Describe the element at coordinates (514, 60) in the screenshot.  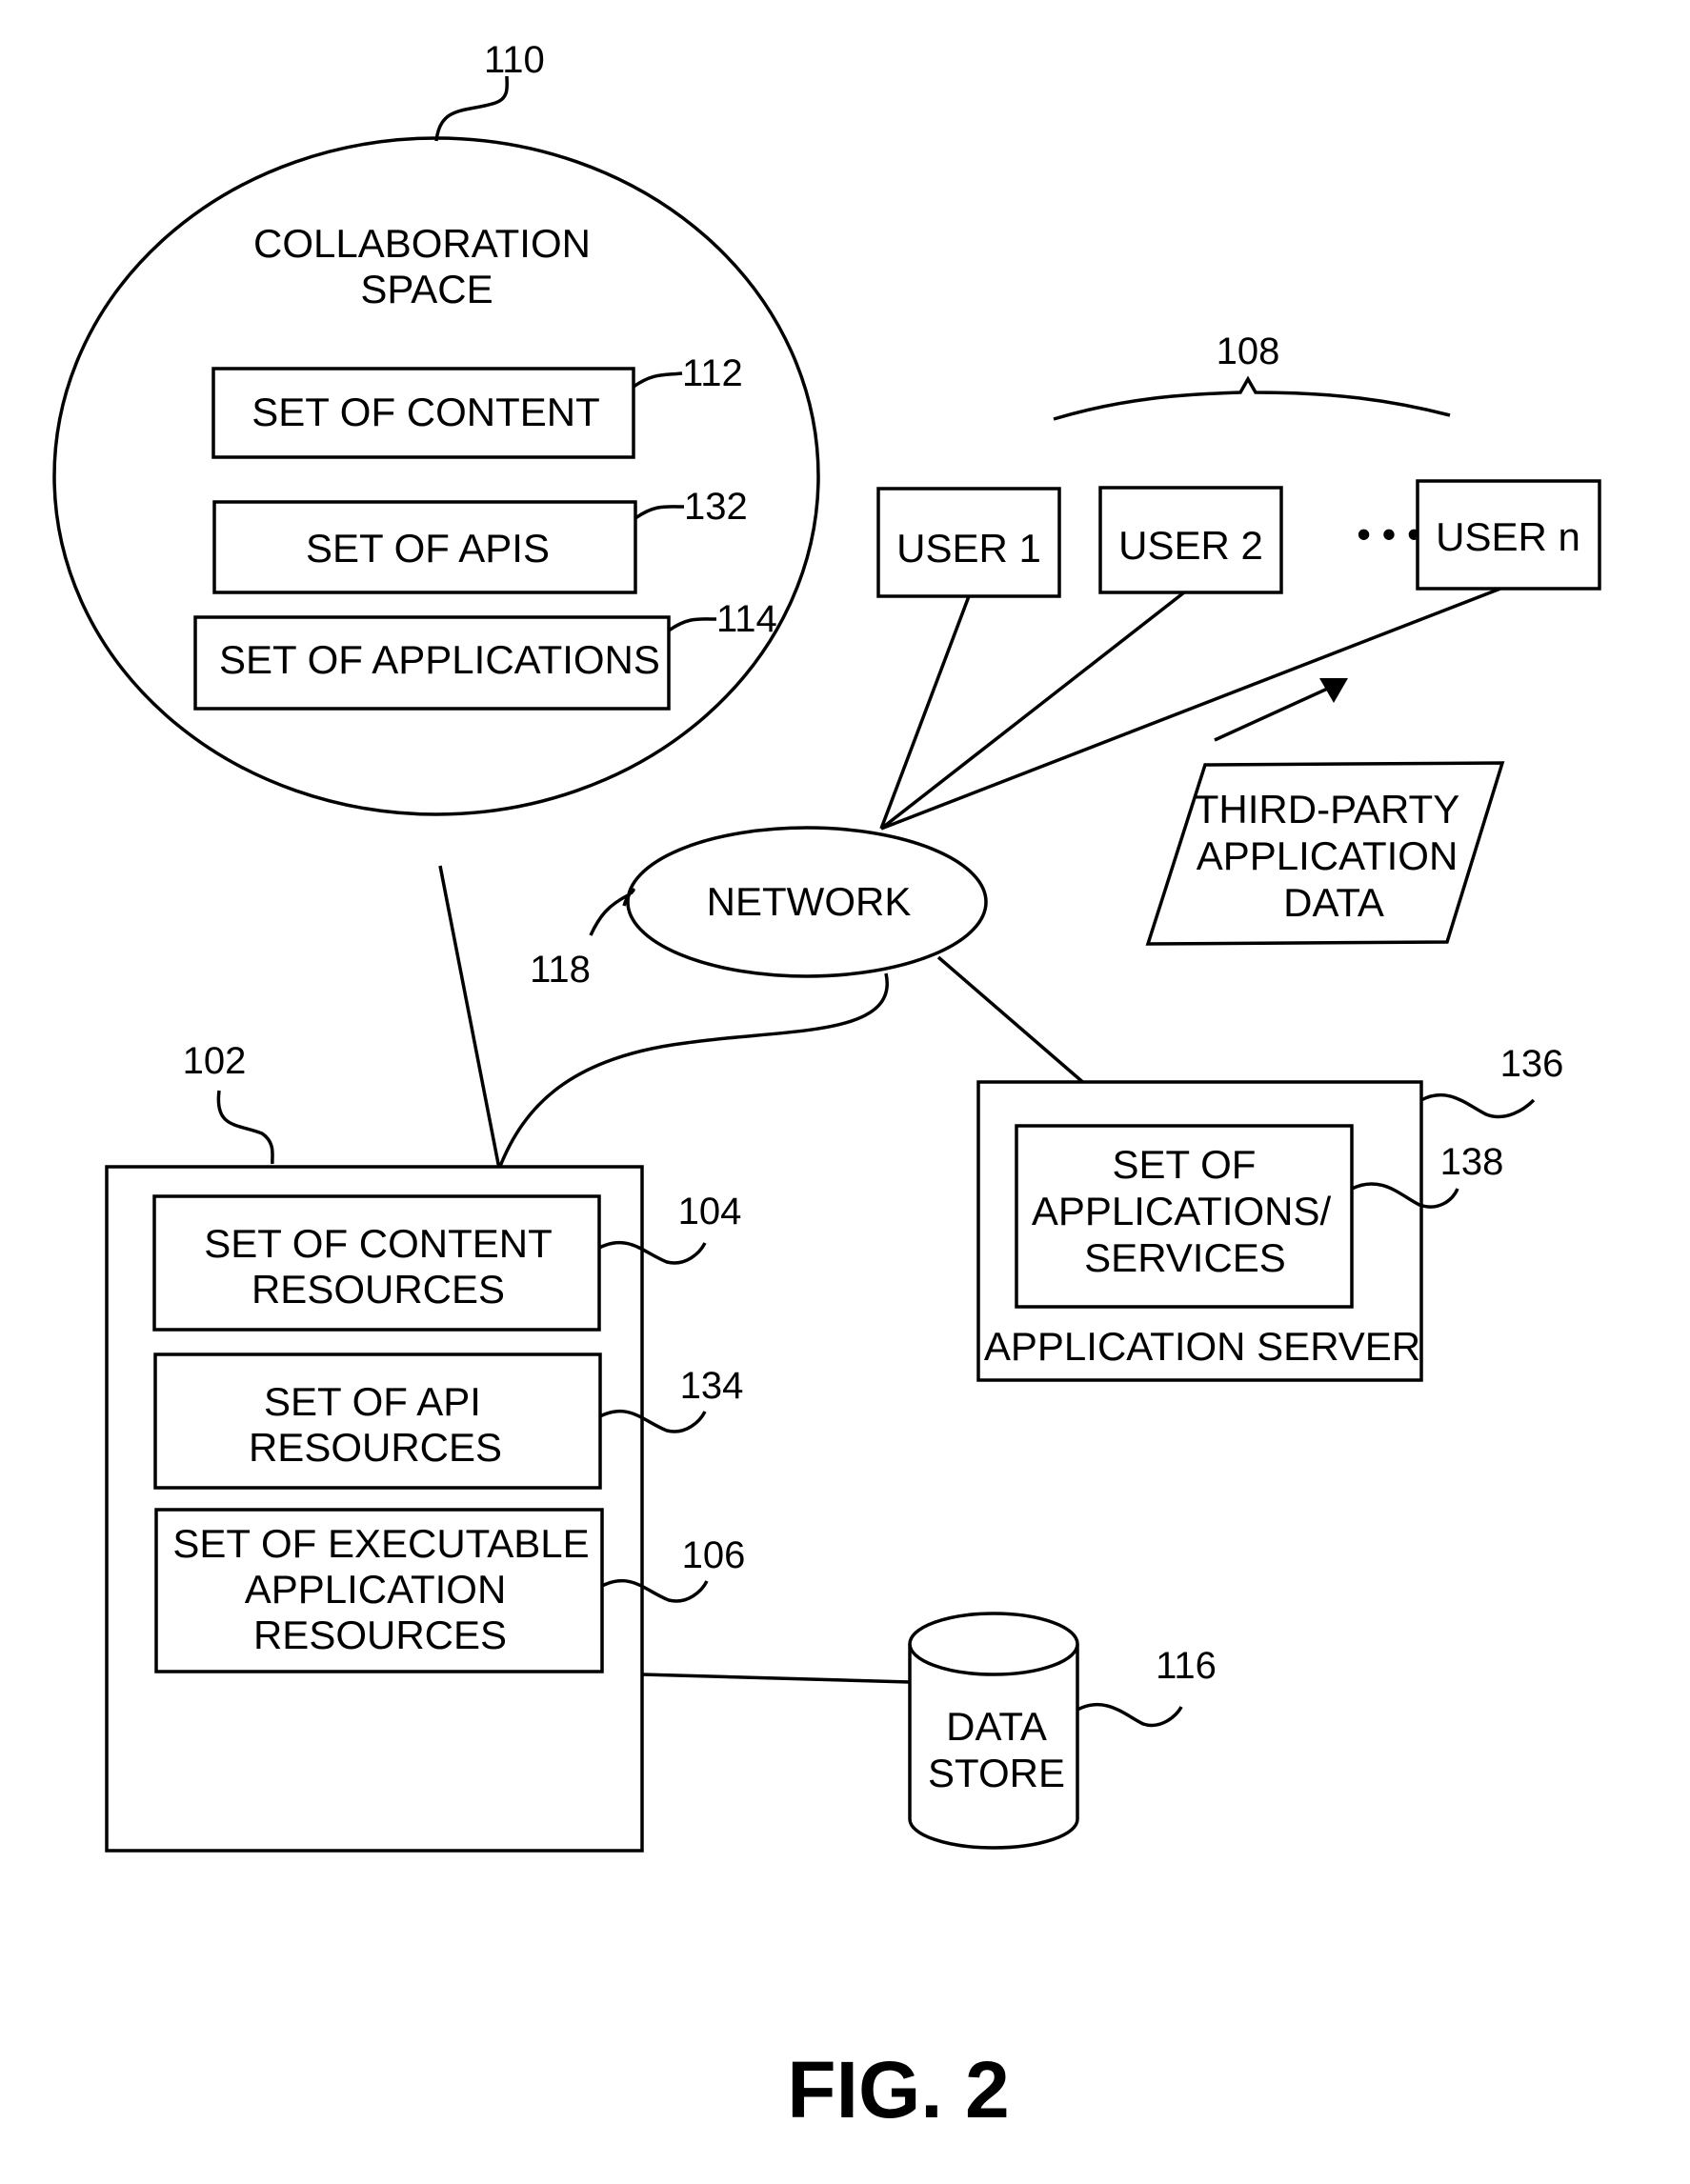
I see `ref-110: 110` at that location.